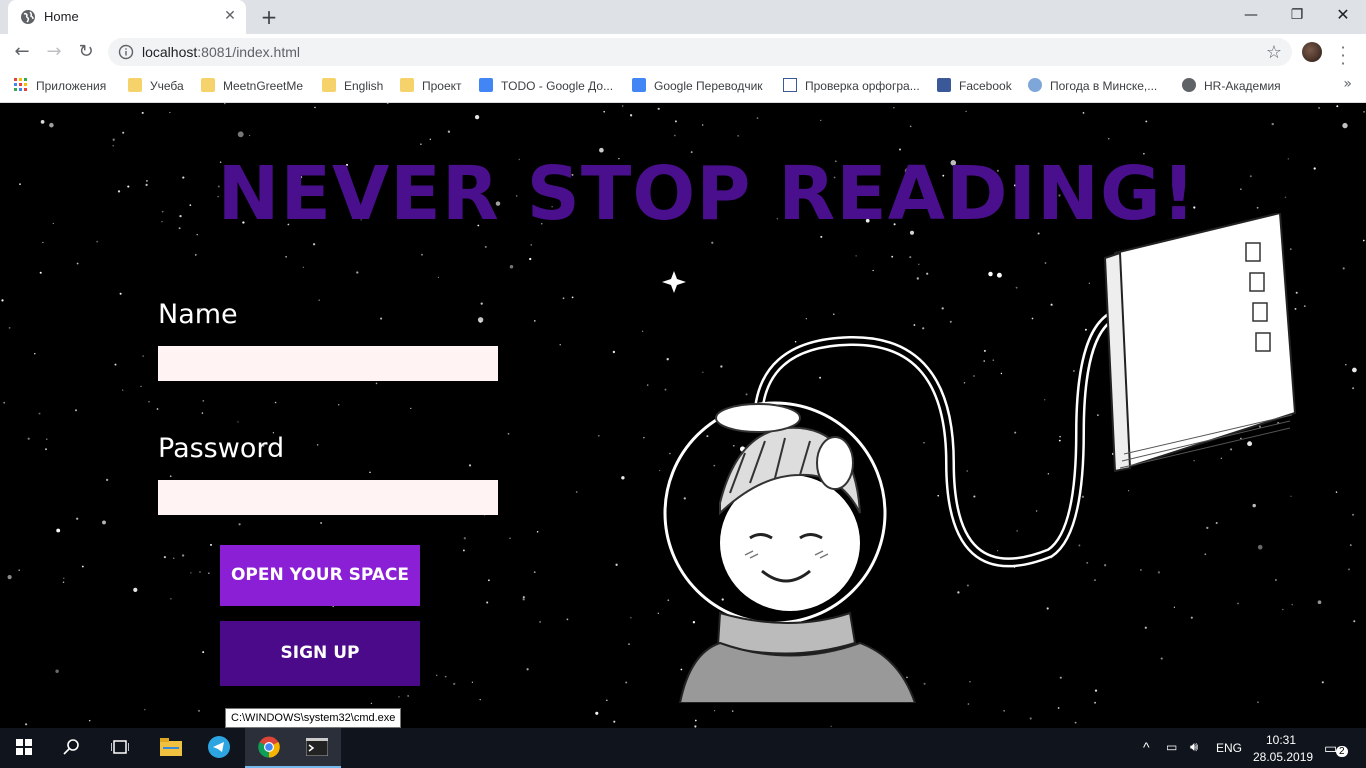 Image resolution: width=1366 pixels, height=768 pixels. Describe the element at coordinates (127, 17) in the screenshot. I see `tab-home: Home ✕` at that location.